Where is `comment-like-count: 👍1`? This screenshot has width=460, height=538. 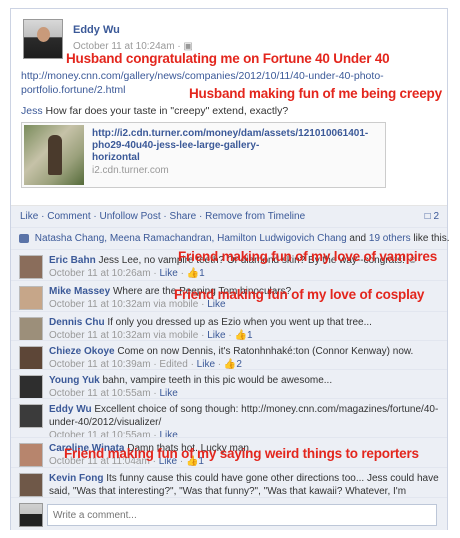 comment-like-count: 👍1 is located at coordinates (196, 273).